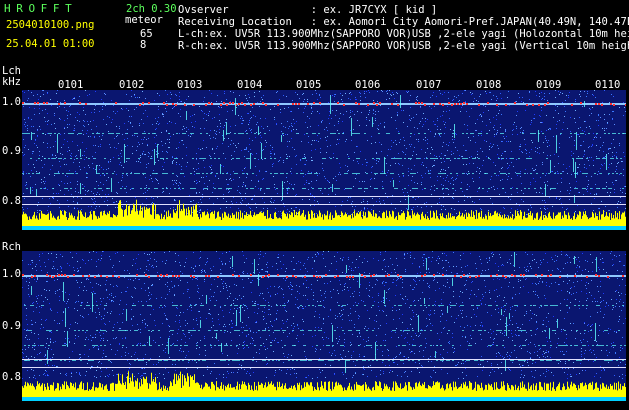  What do you see at coordinates (11, 82) in the screenshot?
I see `khz-unit: kHz` at bounding box center [11, 82].